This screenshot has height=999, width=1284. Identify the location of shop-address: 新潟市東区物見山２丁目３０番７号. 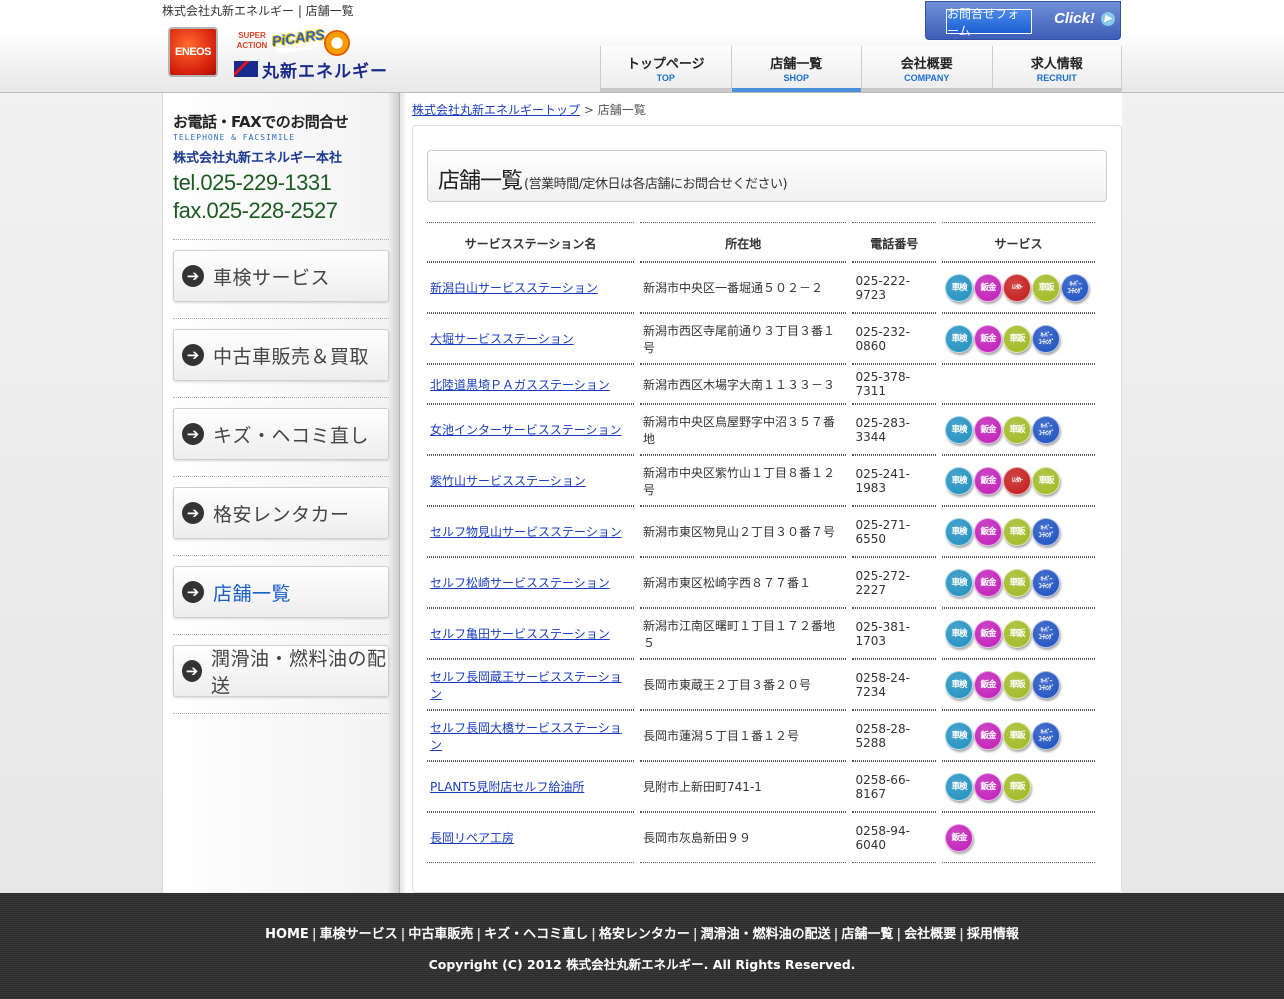
(743, 531).